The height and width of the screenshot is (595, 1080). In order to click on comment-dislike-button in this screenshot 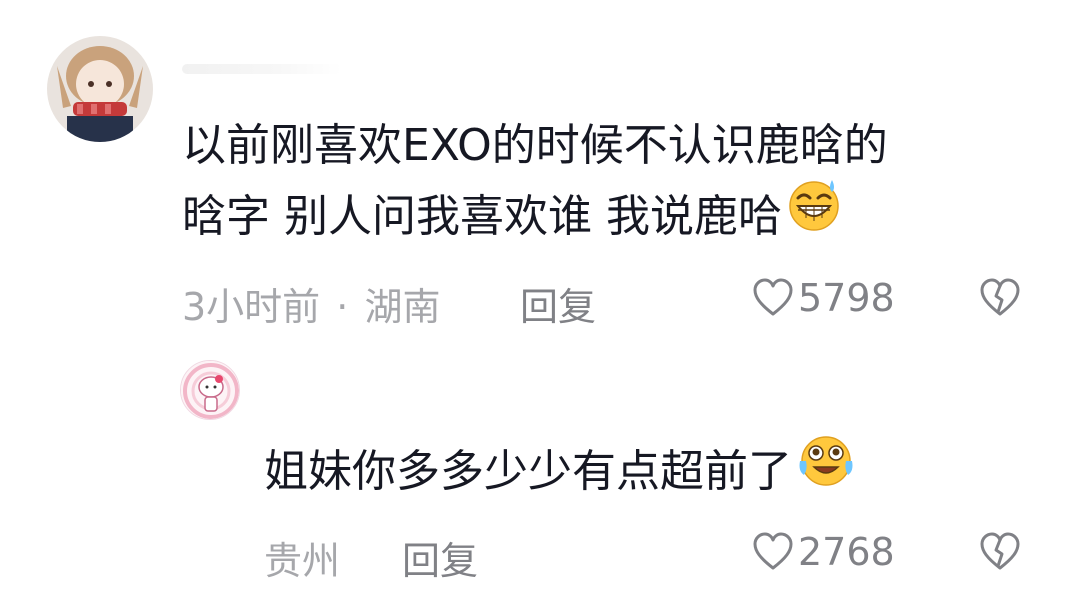, I will do `click(1000, 300)`.